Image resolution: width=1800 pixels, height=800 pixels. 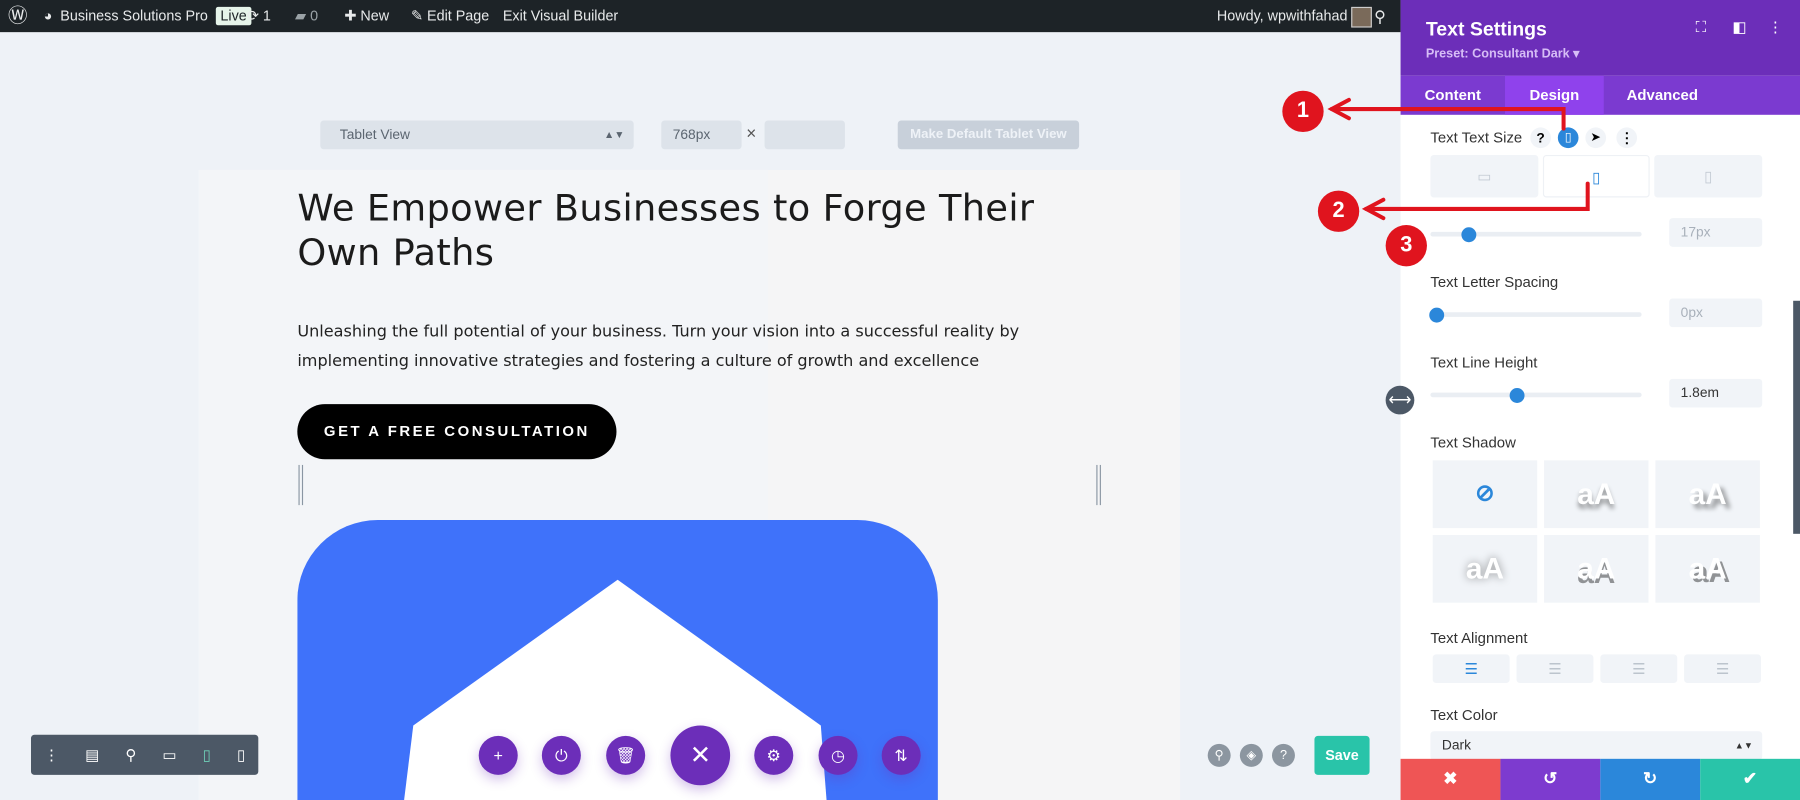 I want to click on annotation-badge-2: 2, so click(x=1338, y=211).